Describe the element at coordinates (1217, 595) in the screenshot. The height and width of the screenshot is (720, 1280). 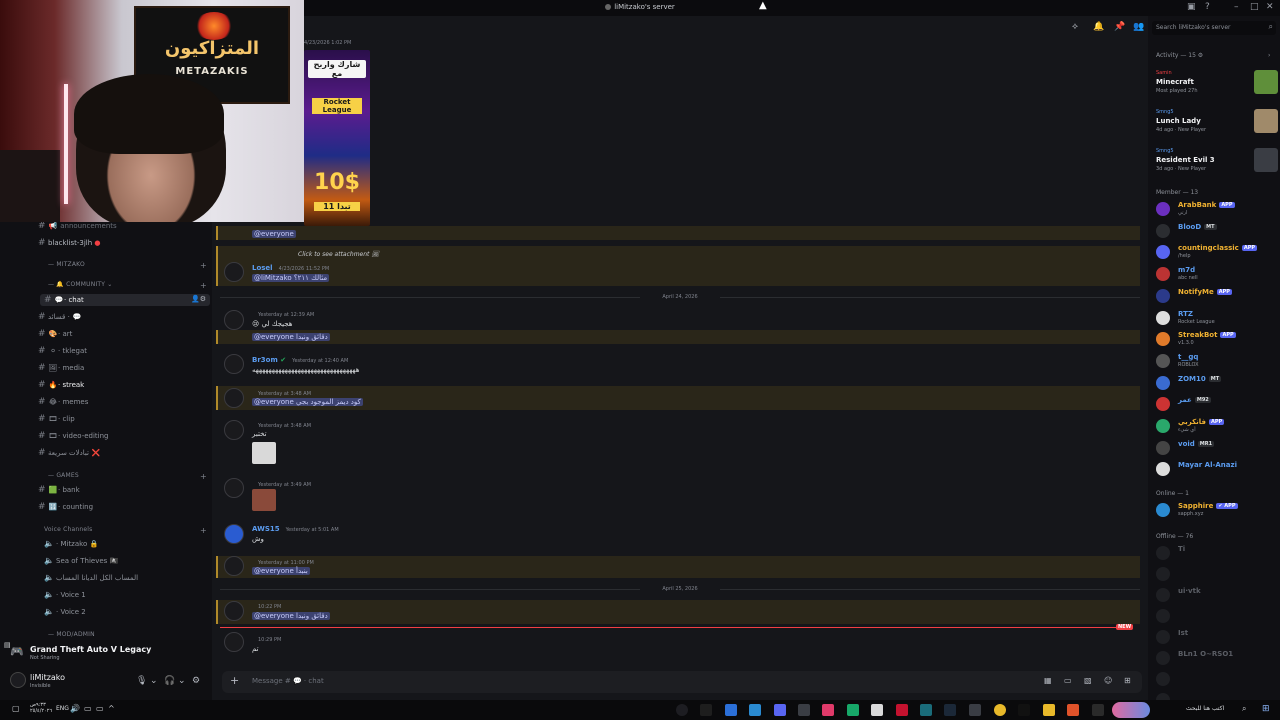
I see `member-item-offline: ui·vtk` at that location.